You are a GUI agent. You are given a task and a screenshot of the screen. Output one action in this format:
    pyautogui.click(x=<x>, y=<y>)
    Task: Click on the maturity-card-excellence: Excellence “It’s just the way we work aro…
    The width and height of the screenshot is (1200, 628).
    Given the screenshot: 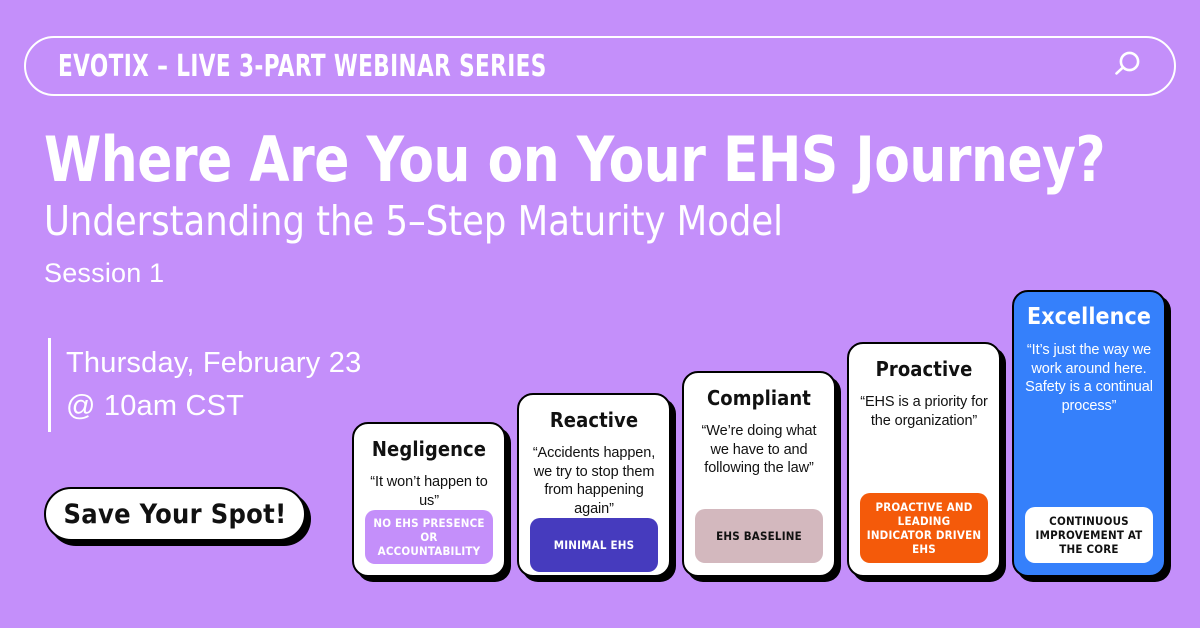 What is the action you would take?
    pyautogui.click(x=1091, y=436)
    